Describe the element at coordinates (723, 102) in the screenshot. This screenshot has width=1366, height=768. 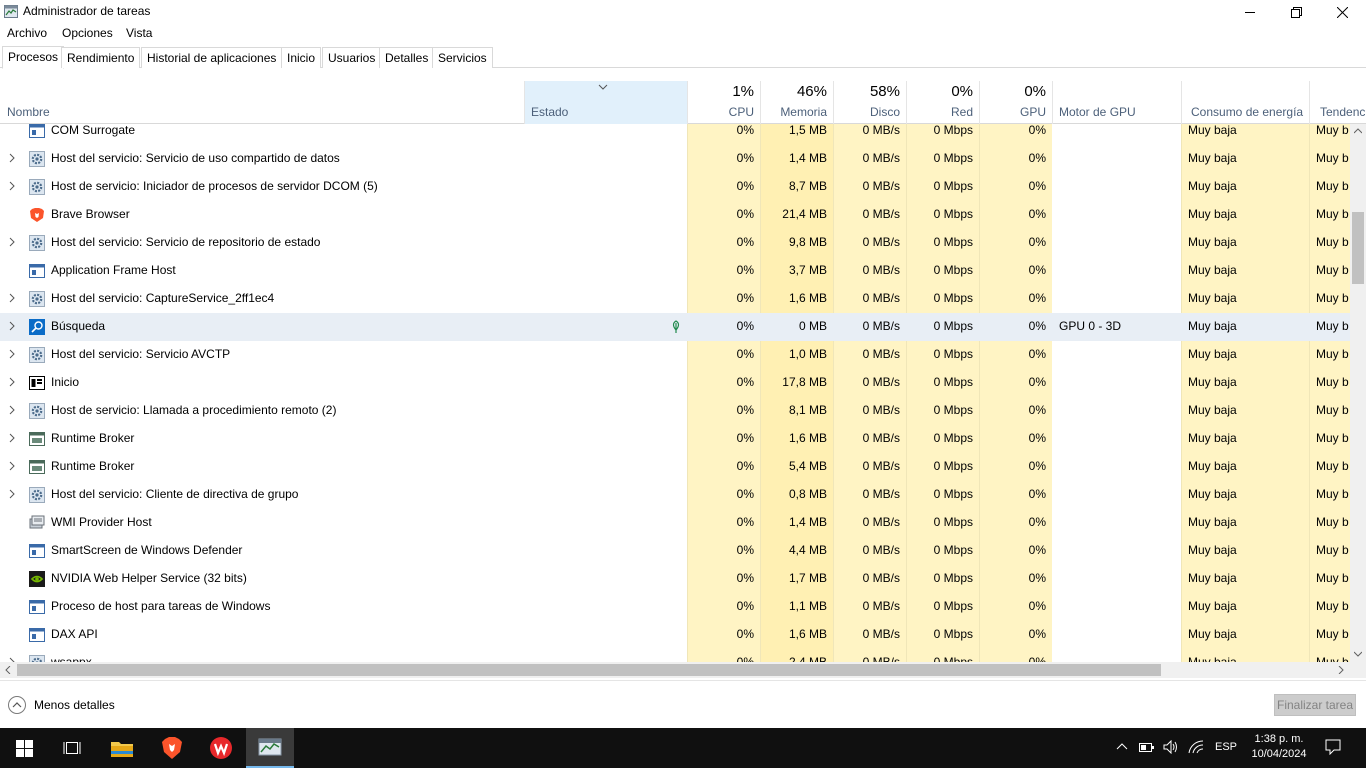
I see `header-cpu: 1% CPU` at that location.